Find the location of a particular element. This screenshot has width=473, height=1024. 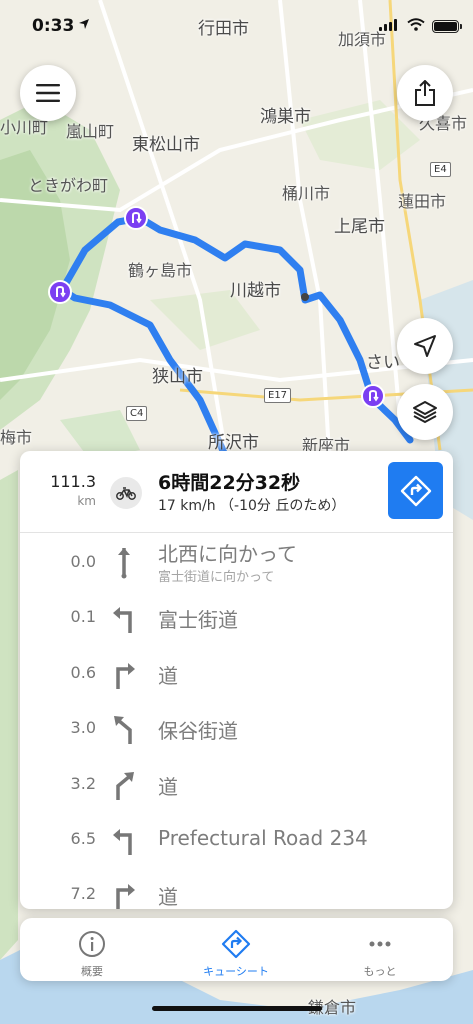

road-sign-e4: E4 is located at coordinates (440, 169).